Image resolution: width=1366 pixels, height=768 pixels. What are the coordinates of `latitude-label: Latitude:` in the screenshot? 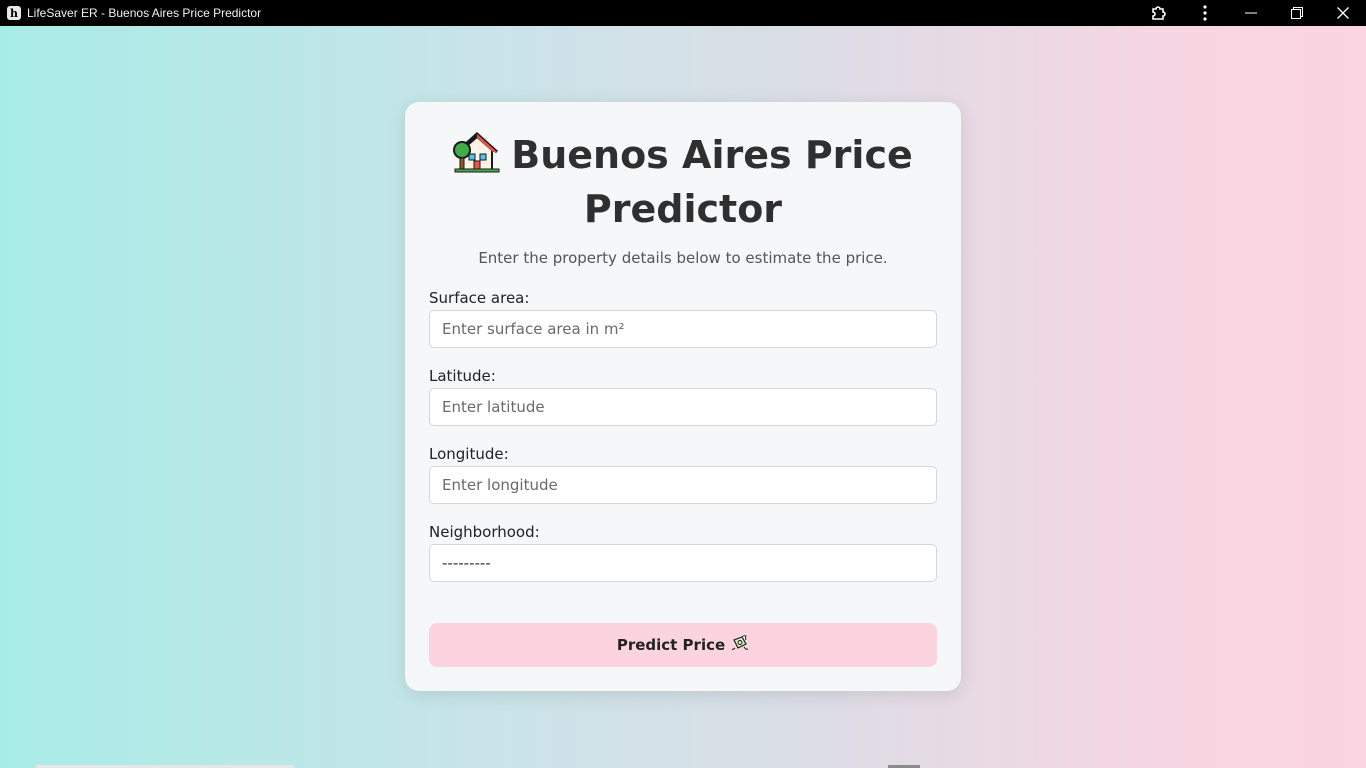 It's located at (462, 376).